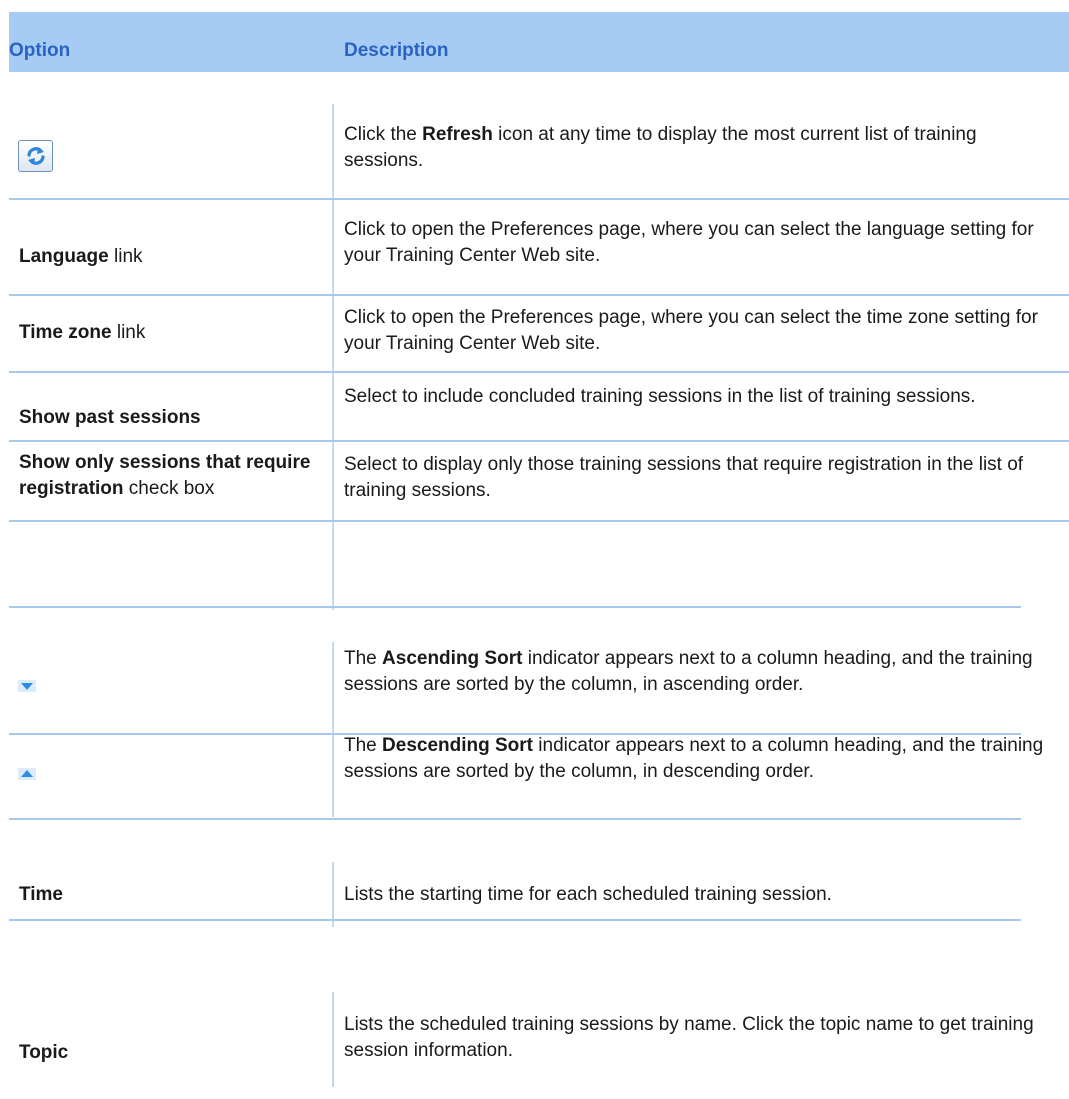 The image size is (1069, 1099). I want to click on header-option: Option, so click(40, 50).